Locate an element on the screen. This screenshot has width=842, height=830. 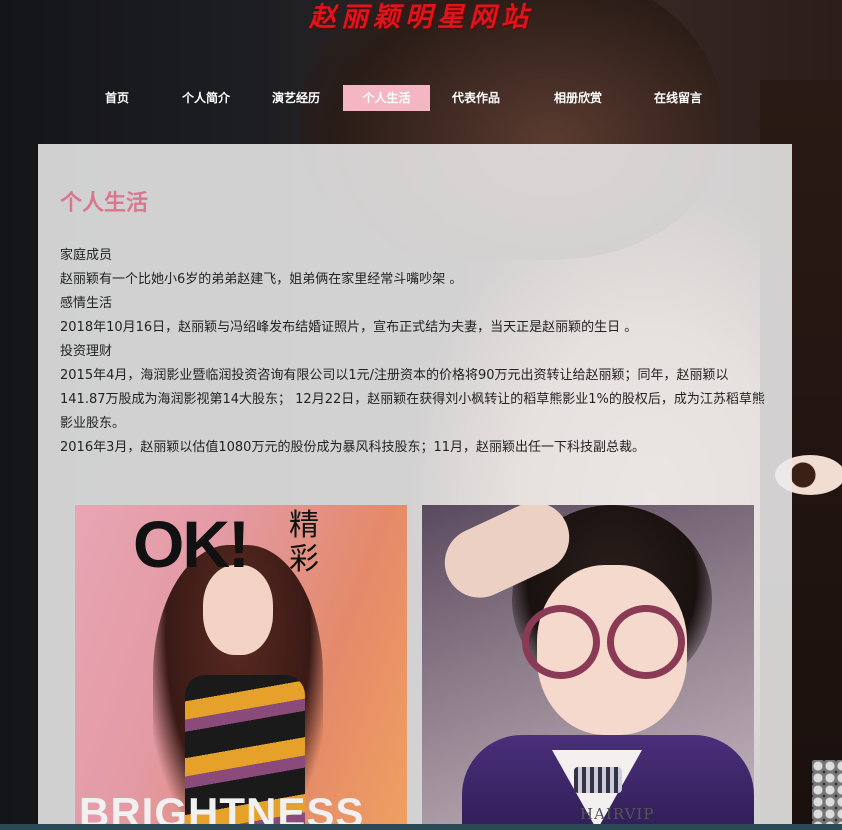
site-title: 赵丽颖明星网站 is located at coordinates (421, 17).